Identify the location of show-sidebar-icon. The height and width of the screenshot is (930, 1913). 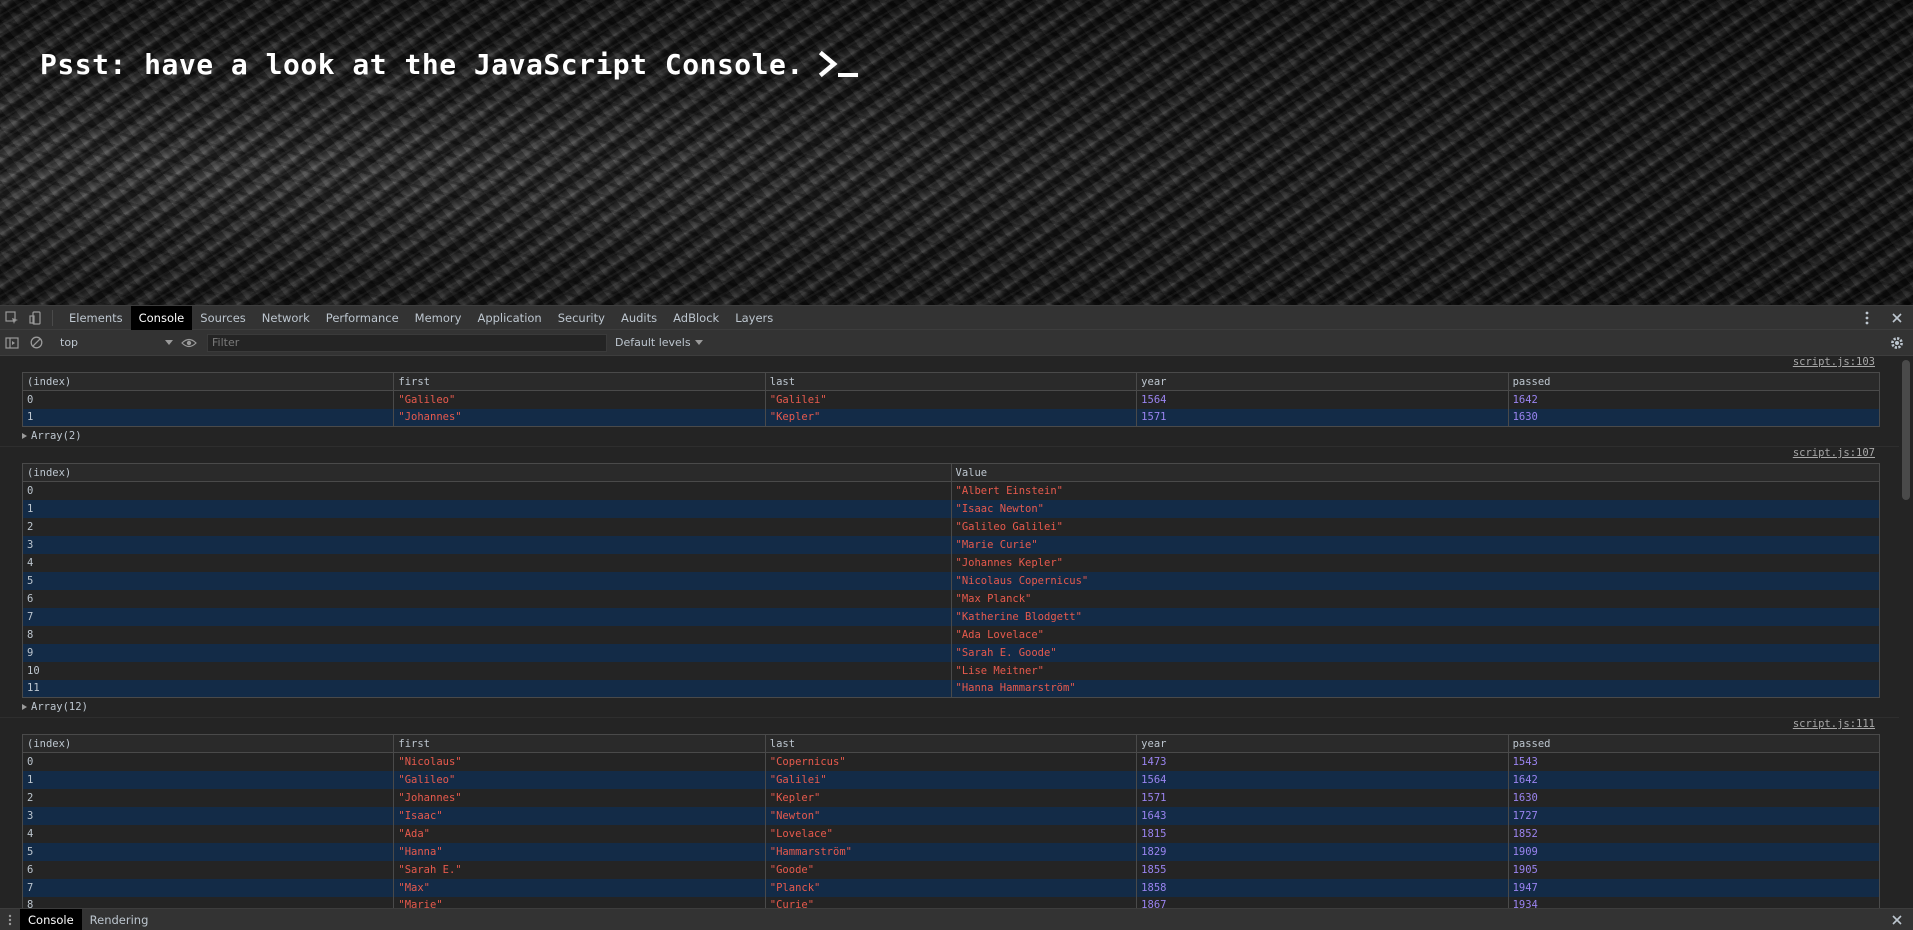
(12, 343).